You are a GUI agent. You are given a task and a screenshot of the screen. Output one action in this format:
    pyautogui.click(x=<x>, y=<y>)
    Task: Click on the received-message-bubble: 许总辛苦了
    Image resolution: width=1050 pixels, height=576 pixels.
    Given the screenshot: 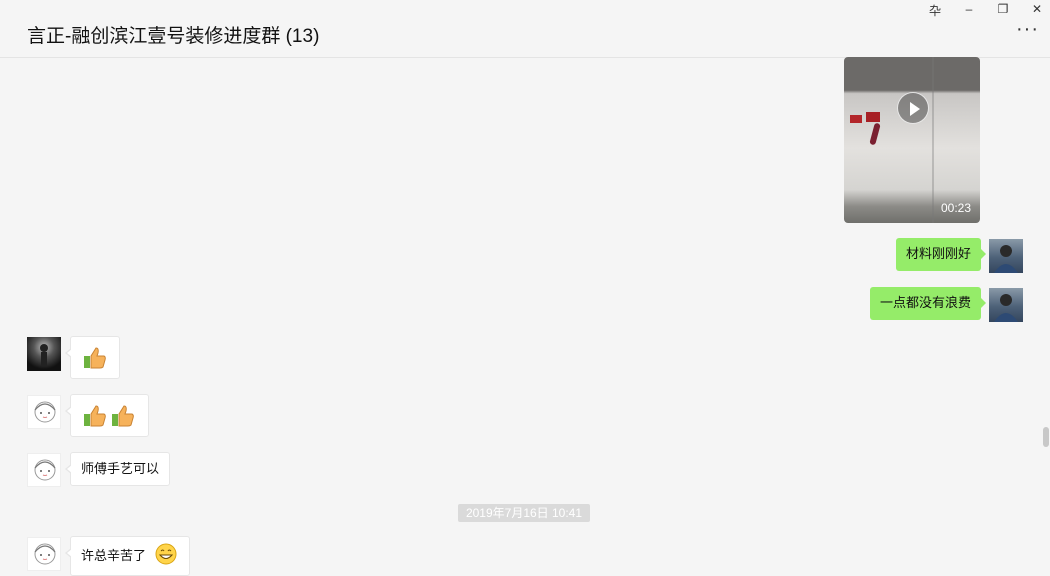 What is the action you would take?
    pyautogui.click(x=127, y=556)
    